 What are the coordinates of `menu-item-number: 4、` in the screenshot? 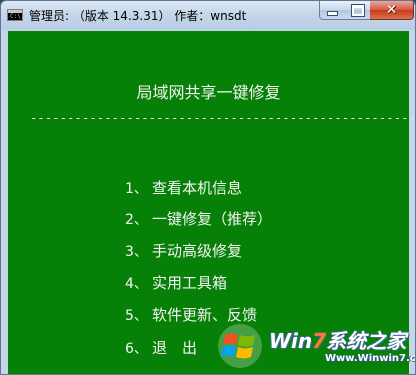 It's located at (136, 284).